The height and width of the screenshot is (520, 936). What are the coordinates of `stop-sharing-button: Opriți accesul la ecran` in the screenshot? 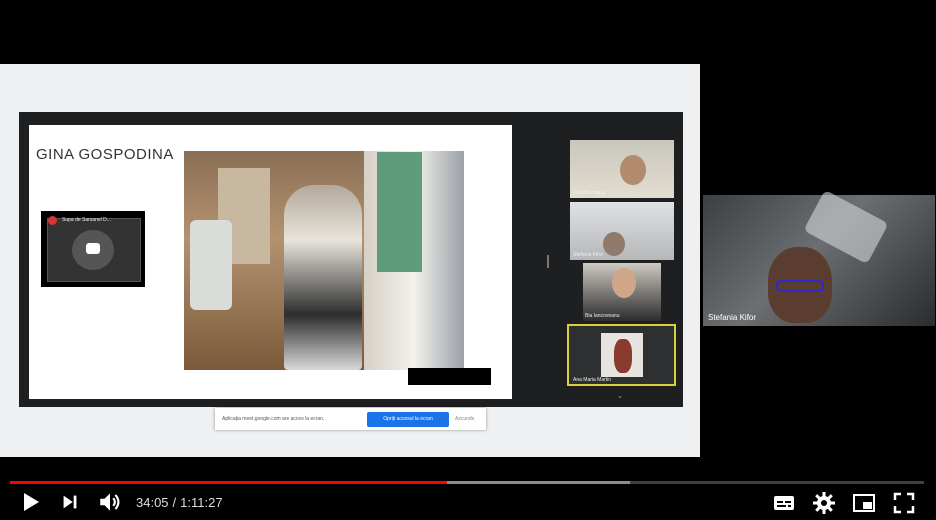 It's located at (408, 419).